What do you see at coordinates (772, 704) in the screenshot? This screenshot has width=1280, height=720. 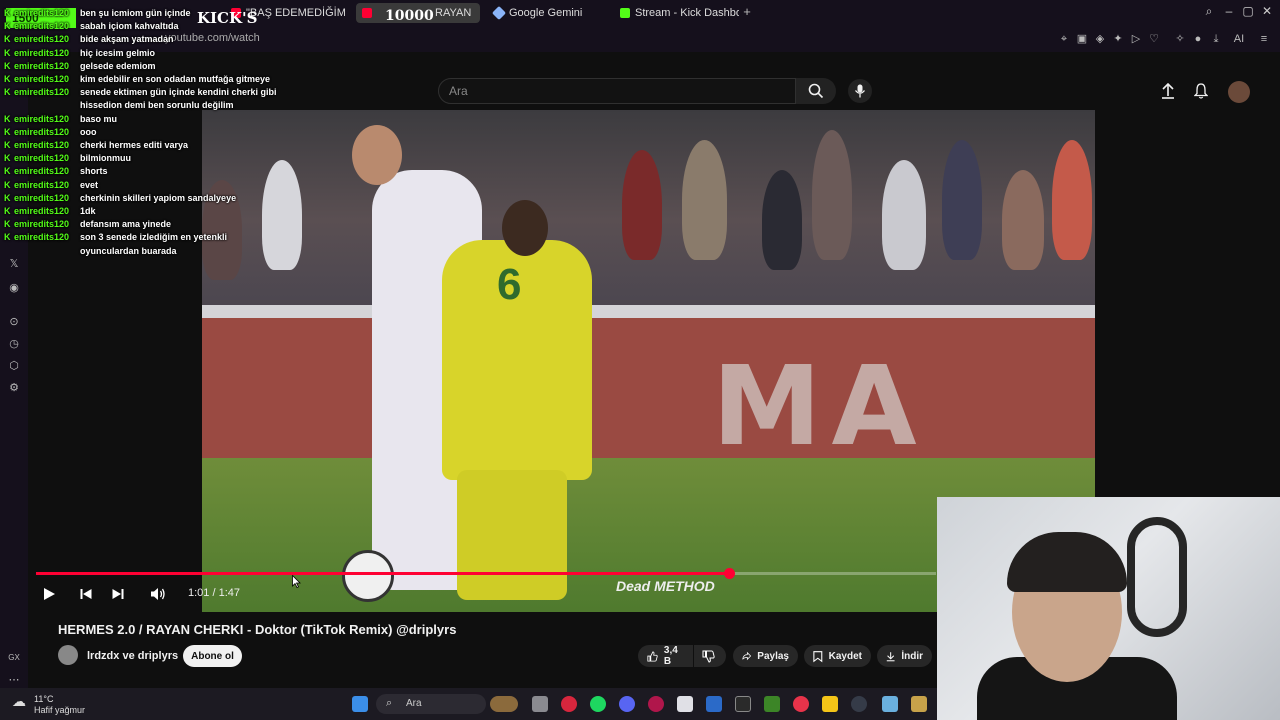 I see `minecraft-icon` at bounding box center [772, 704].